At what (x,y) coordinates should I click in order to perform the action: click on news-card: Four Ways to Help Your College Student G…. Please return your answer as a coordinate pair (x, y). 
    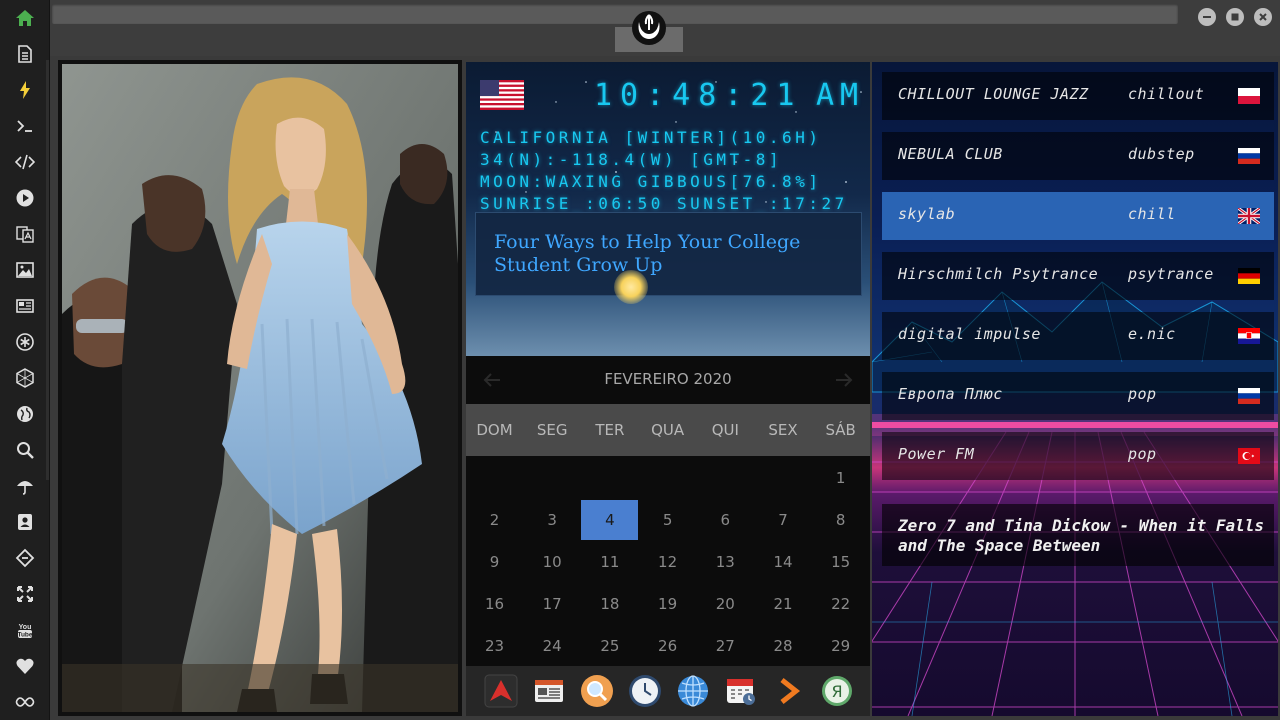
    Looking at the image, I should click on (668, 254).